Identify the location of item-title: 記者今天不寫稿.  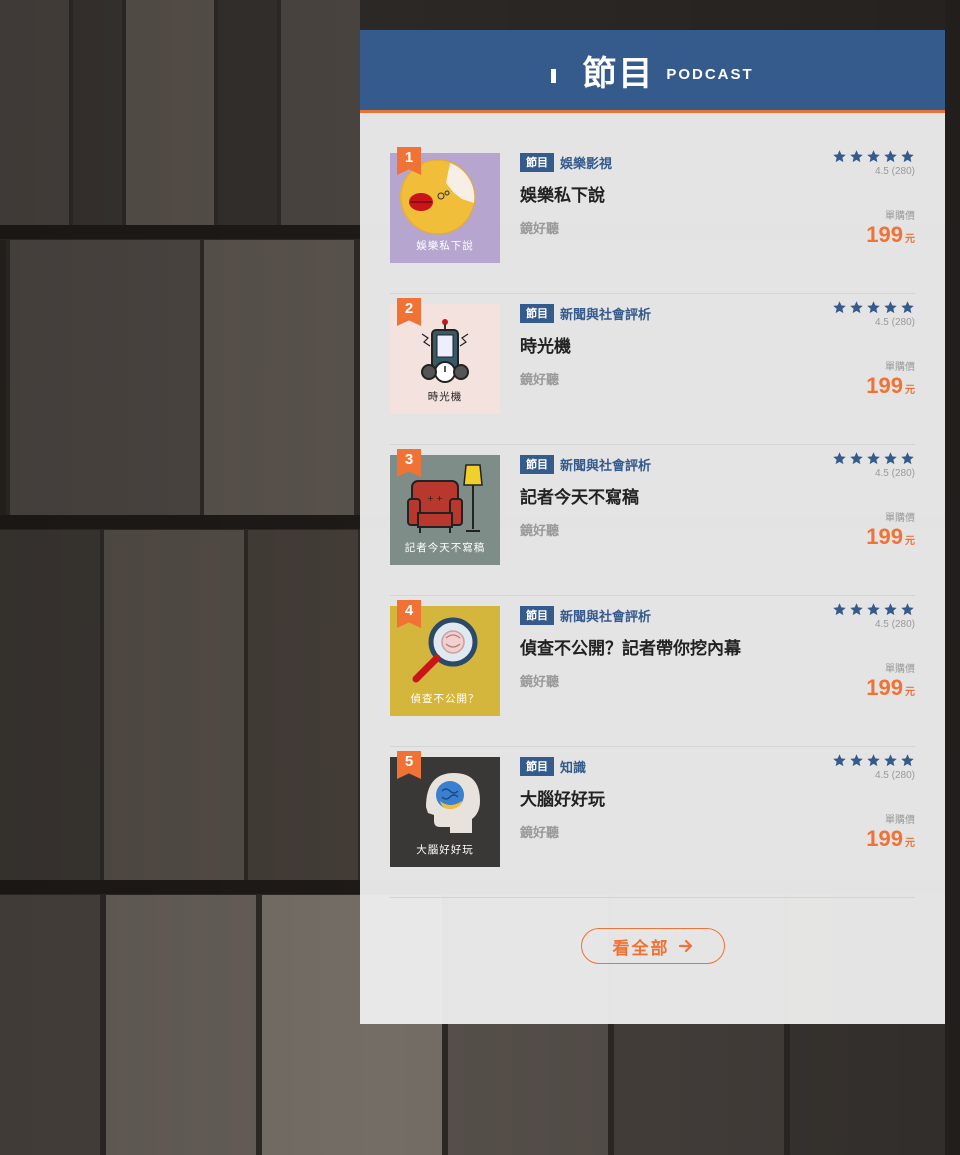
(585, 495).